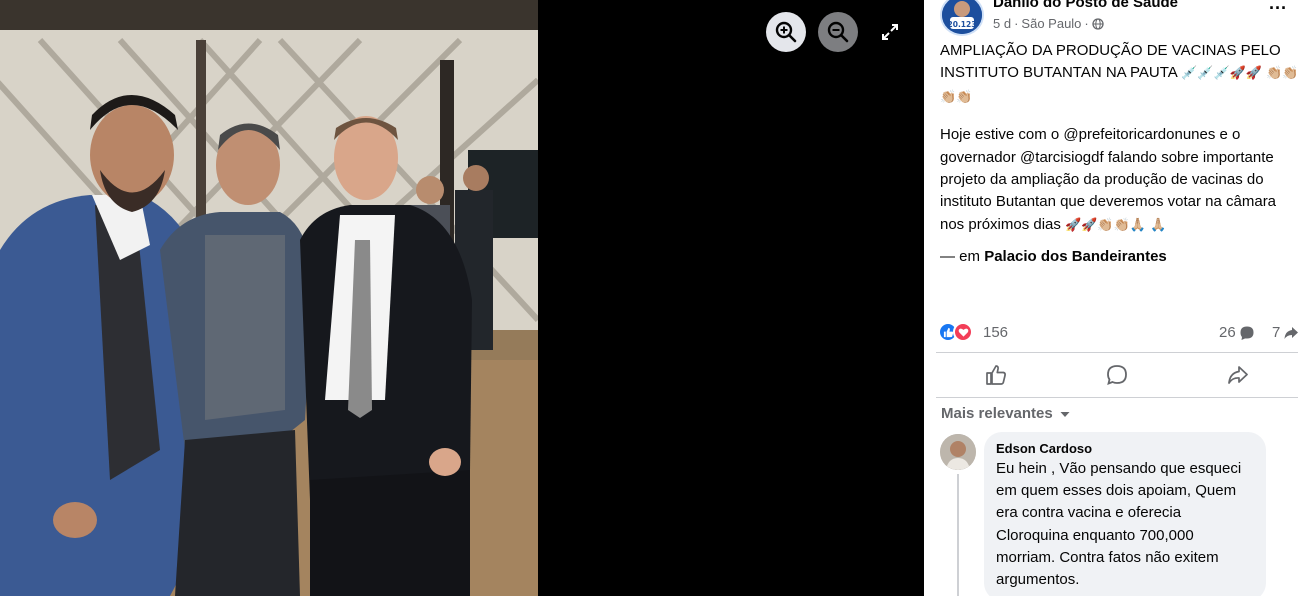 The height and width of the screenshot is (596, 1299). I want to click on post-meta: 5 d · São Paulo ·, so click(1048, 23).